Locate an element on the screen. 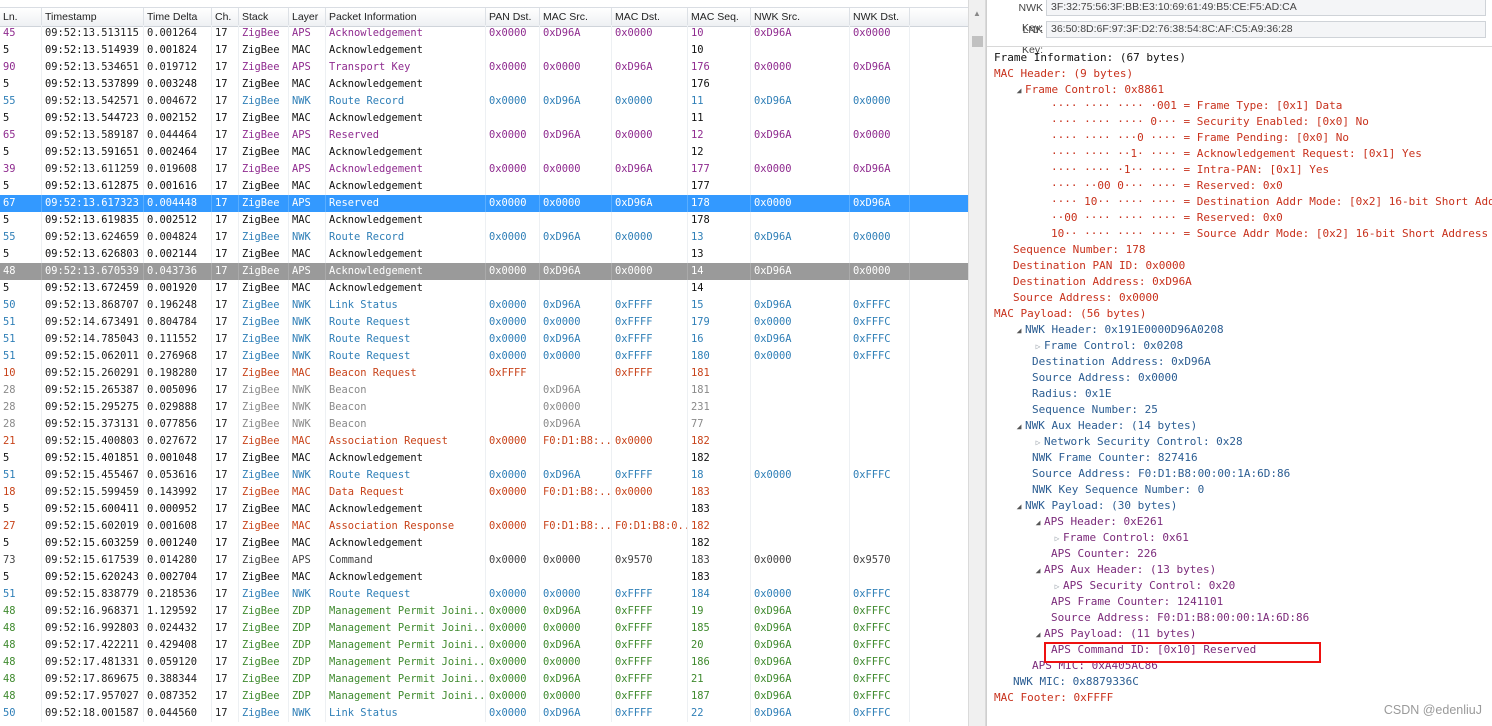  header-col-nwk-src: NWK Src. is located at coordinates (800, 17).